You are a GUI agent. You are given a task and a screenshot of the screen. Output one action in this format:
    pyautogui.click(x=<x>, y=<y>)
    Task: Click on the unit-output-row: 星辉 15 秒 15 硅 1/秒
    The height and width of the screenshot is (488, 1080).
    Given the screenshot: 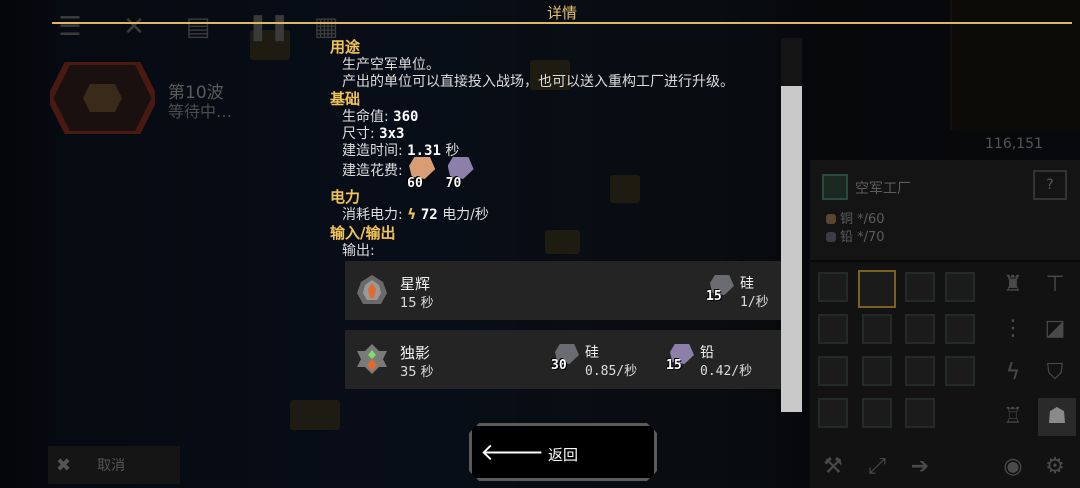 What is the action you would take?
    pyautogui.click(x=563, y=290)
    